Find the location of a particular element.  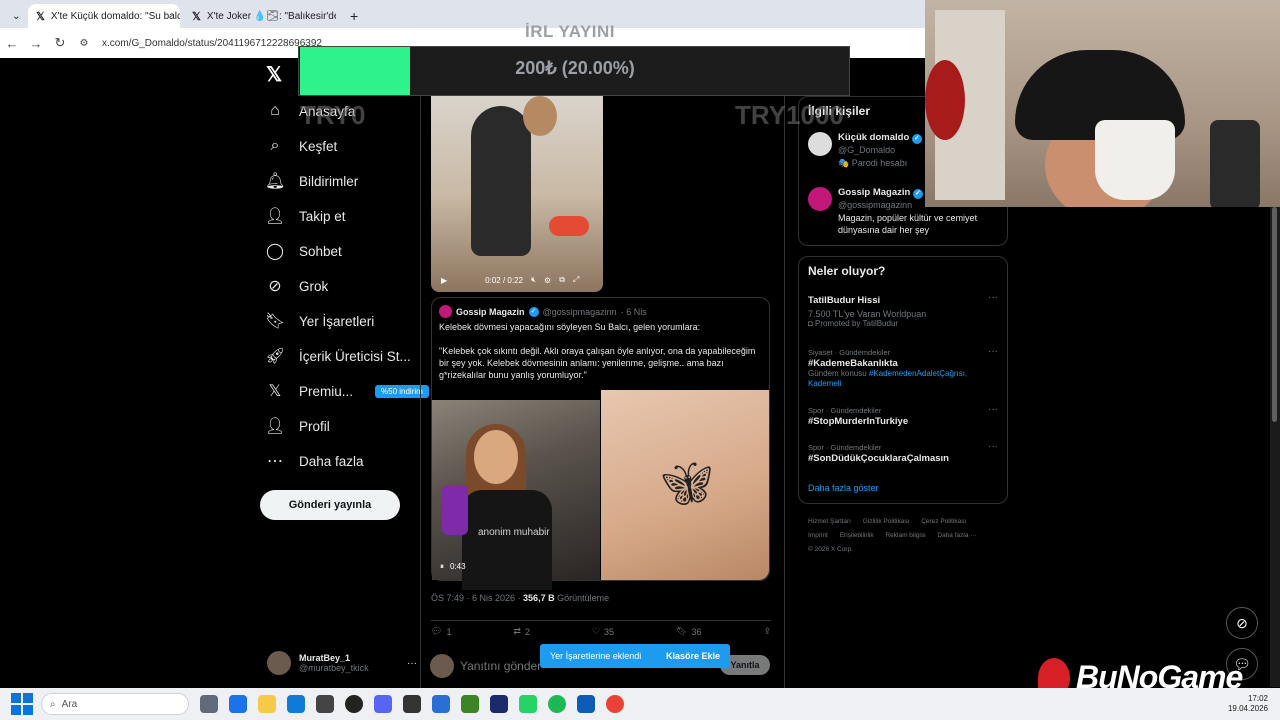

butterfly-tattoo-icon: 🦋︎ is located at coordinates (687, 483).